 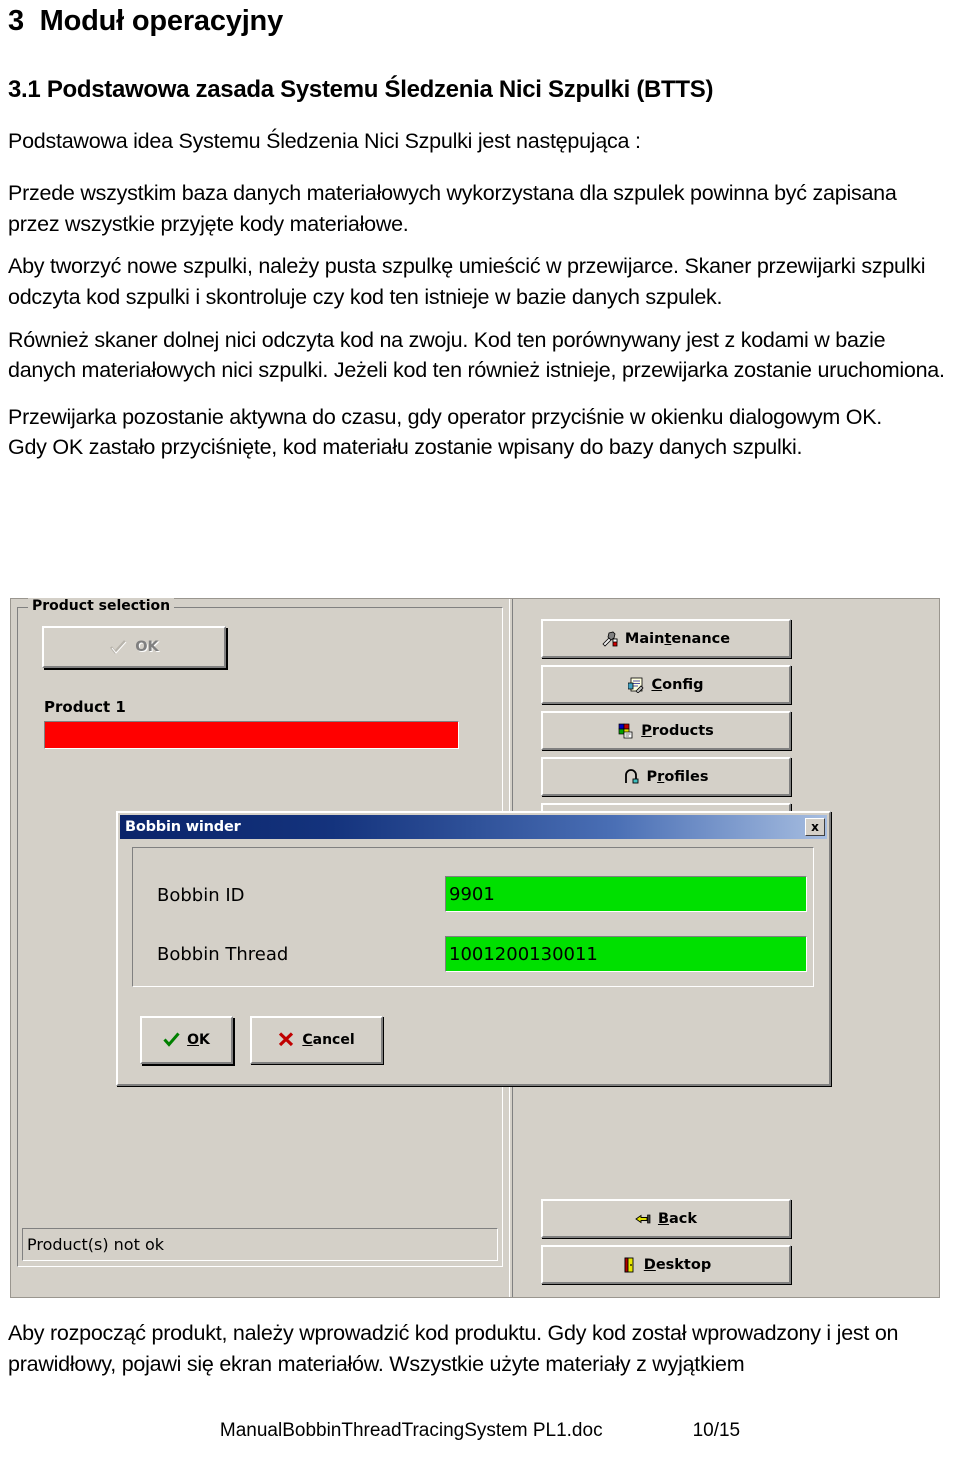 I want to click on desktop-label: Desktop, so click(x=677, y=1264).